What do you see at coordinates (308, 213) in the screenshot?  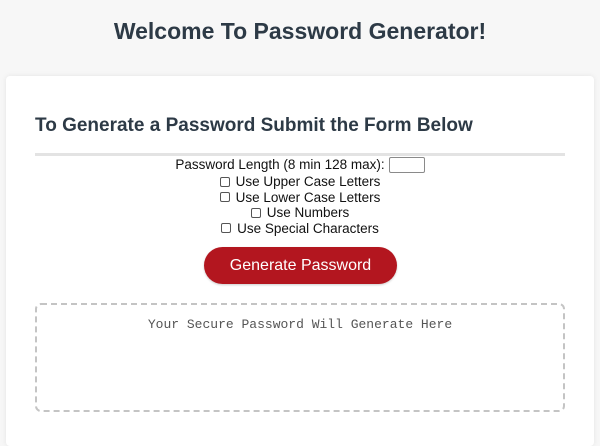 I see `numbers-label: Use Numbers` at bounding box center [308, 213].